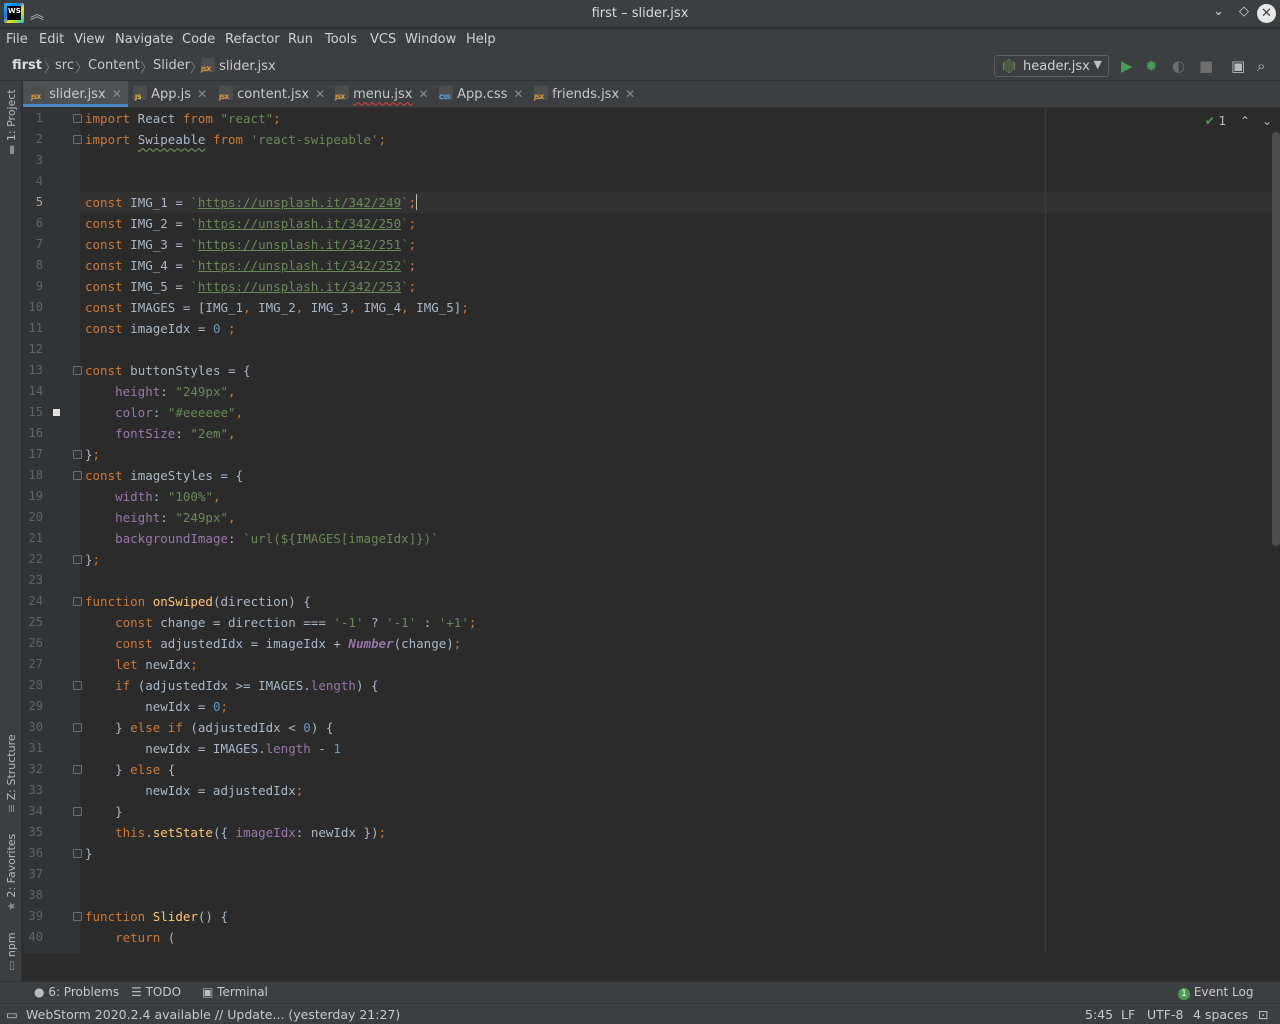 The image size is (1280, 1024). Describe the element at coordinates (33, 832) in the screenshot. I see `line-number: 35` at that location.